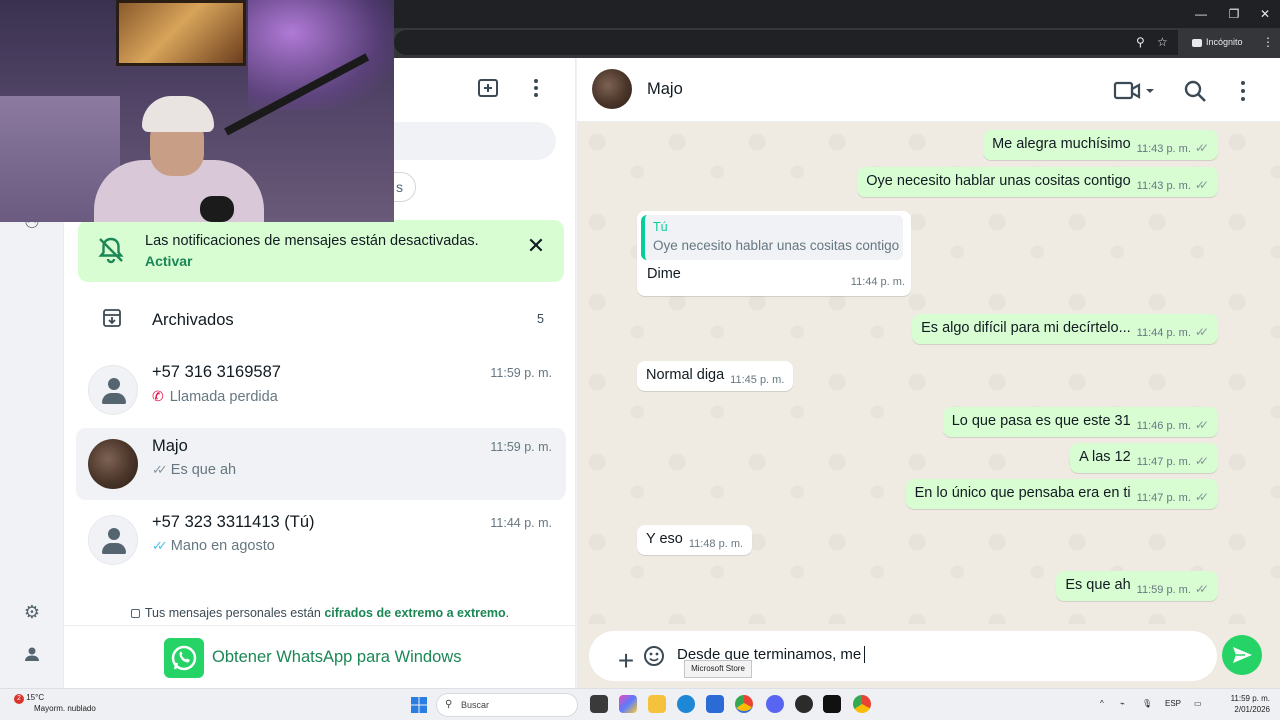  I want to click on microphone-icon: 🎙, so click(1147, 703).